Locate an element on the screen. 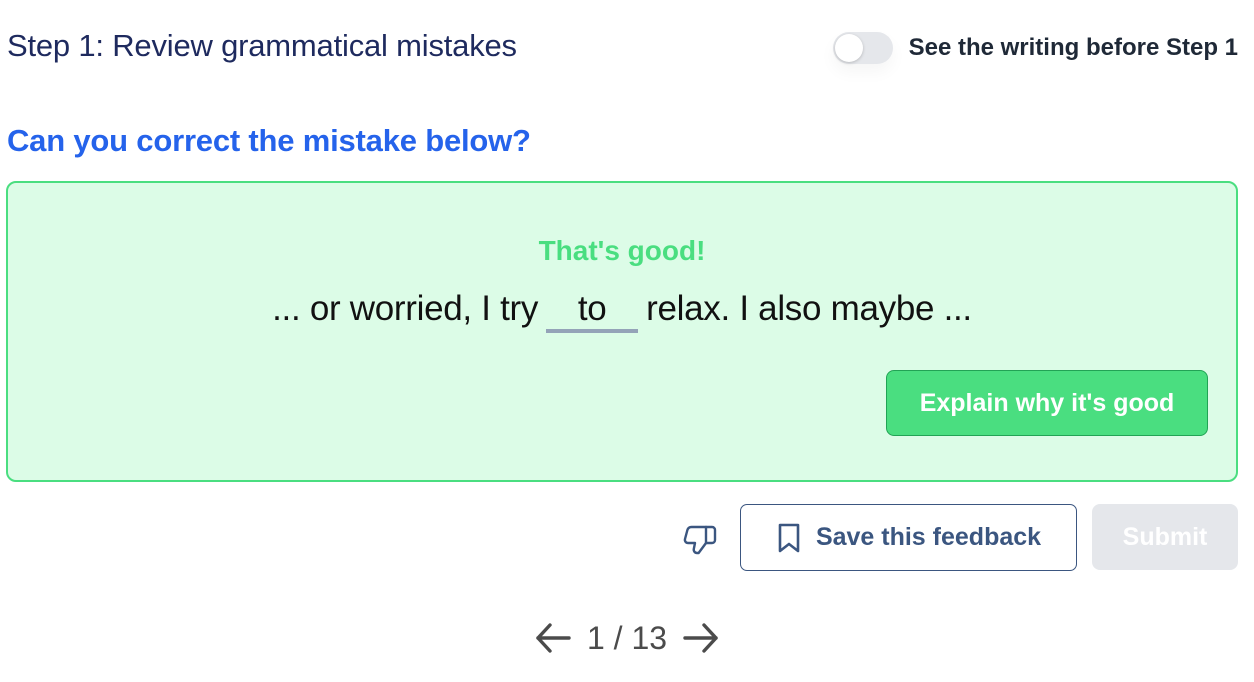 The width and height of the screenshot is (1254, 682). step-title: Step 1: Review grammatical mistakes is located at coordinates (262, 45).